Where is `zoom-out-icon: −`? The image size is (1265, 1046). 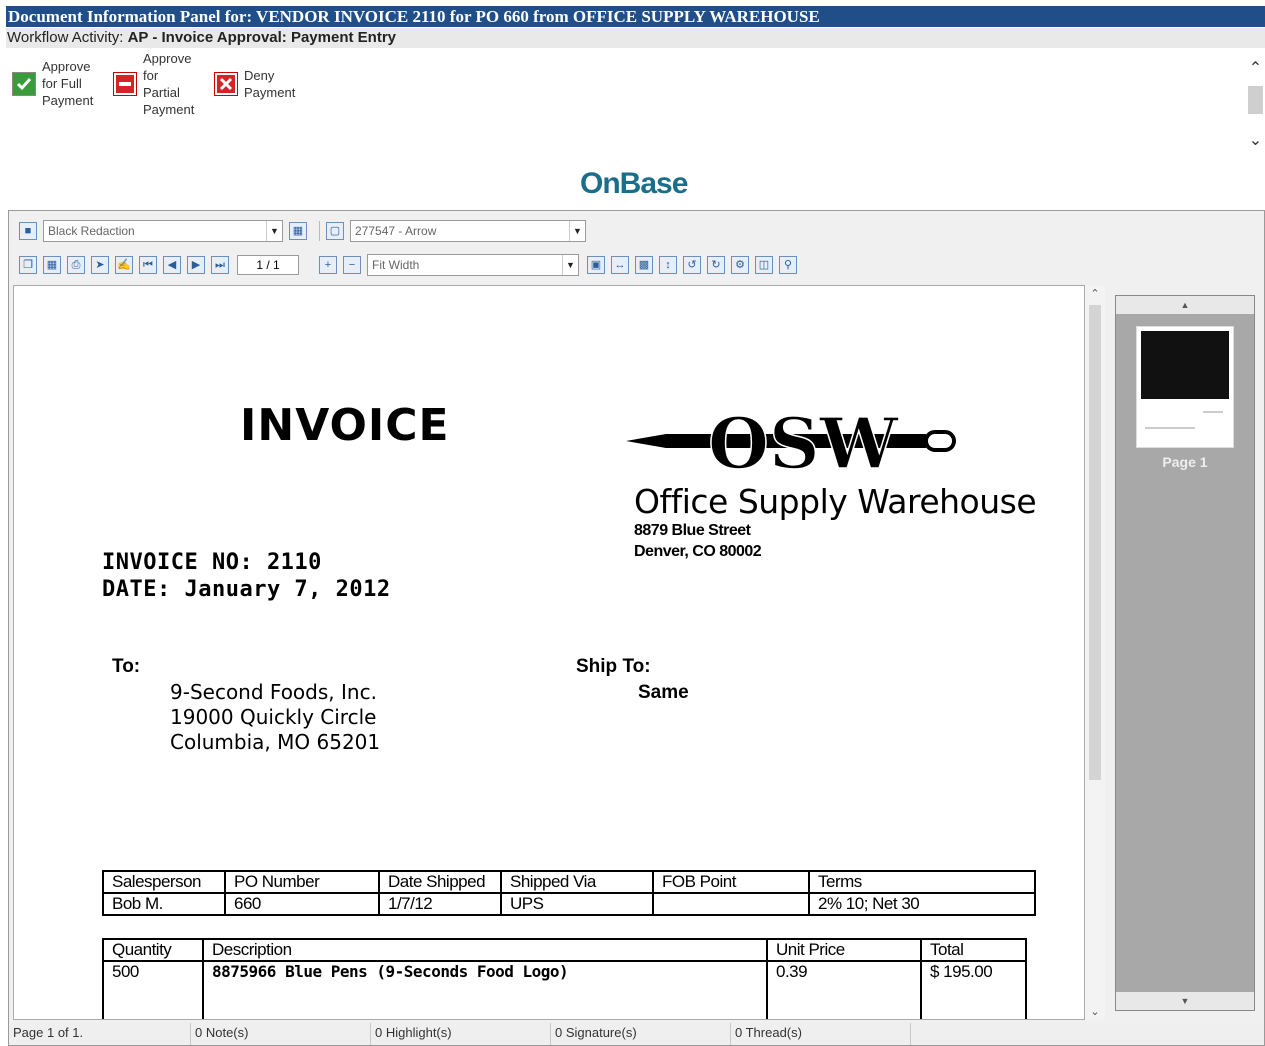
zoom-out-icon: − is located at coordinates (352, 265).